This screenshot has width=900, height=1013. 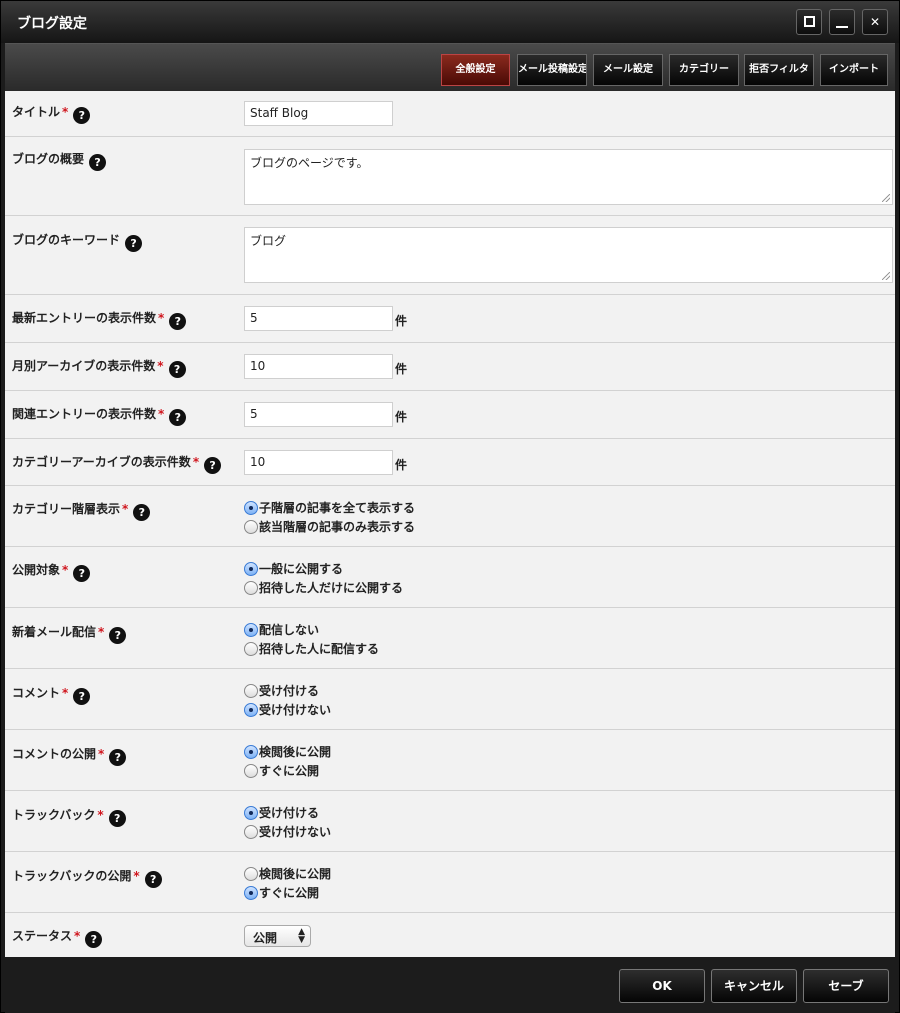 What do you see at coordinates (318, 318) in the screenshot?
I see `latest-count-input: 5` at bounding box center [318, 318].